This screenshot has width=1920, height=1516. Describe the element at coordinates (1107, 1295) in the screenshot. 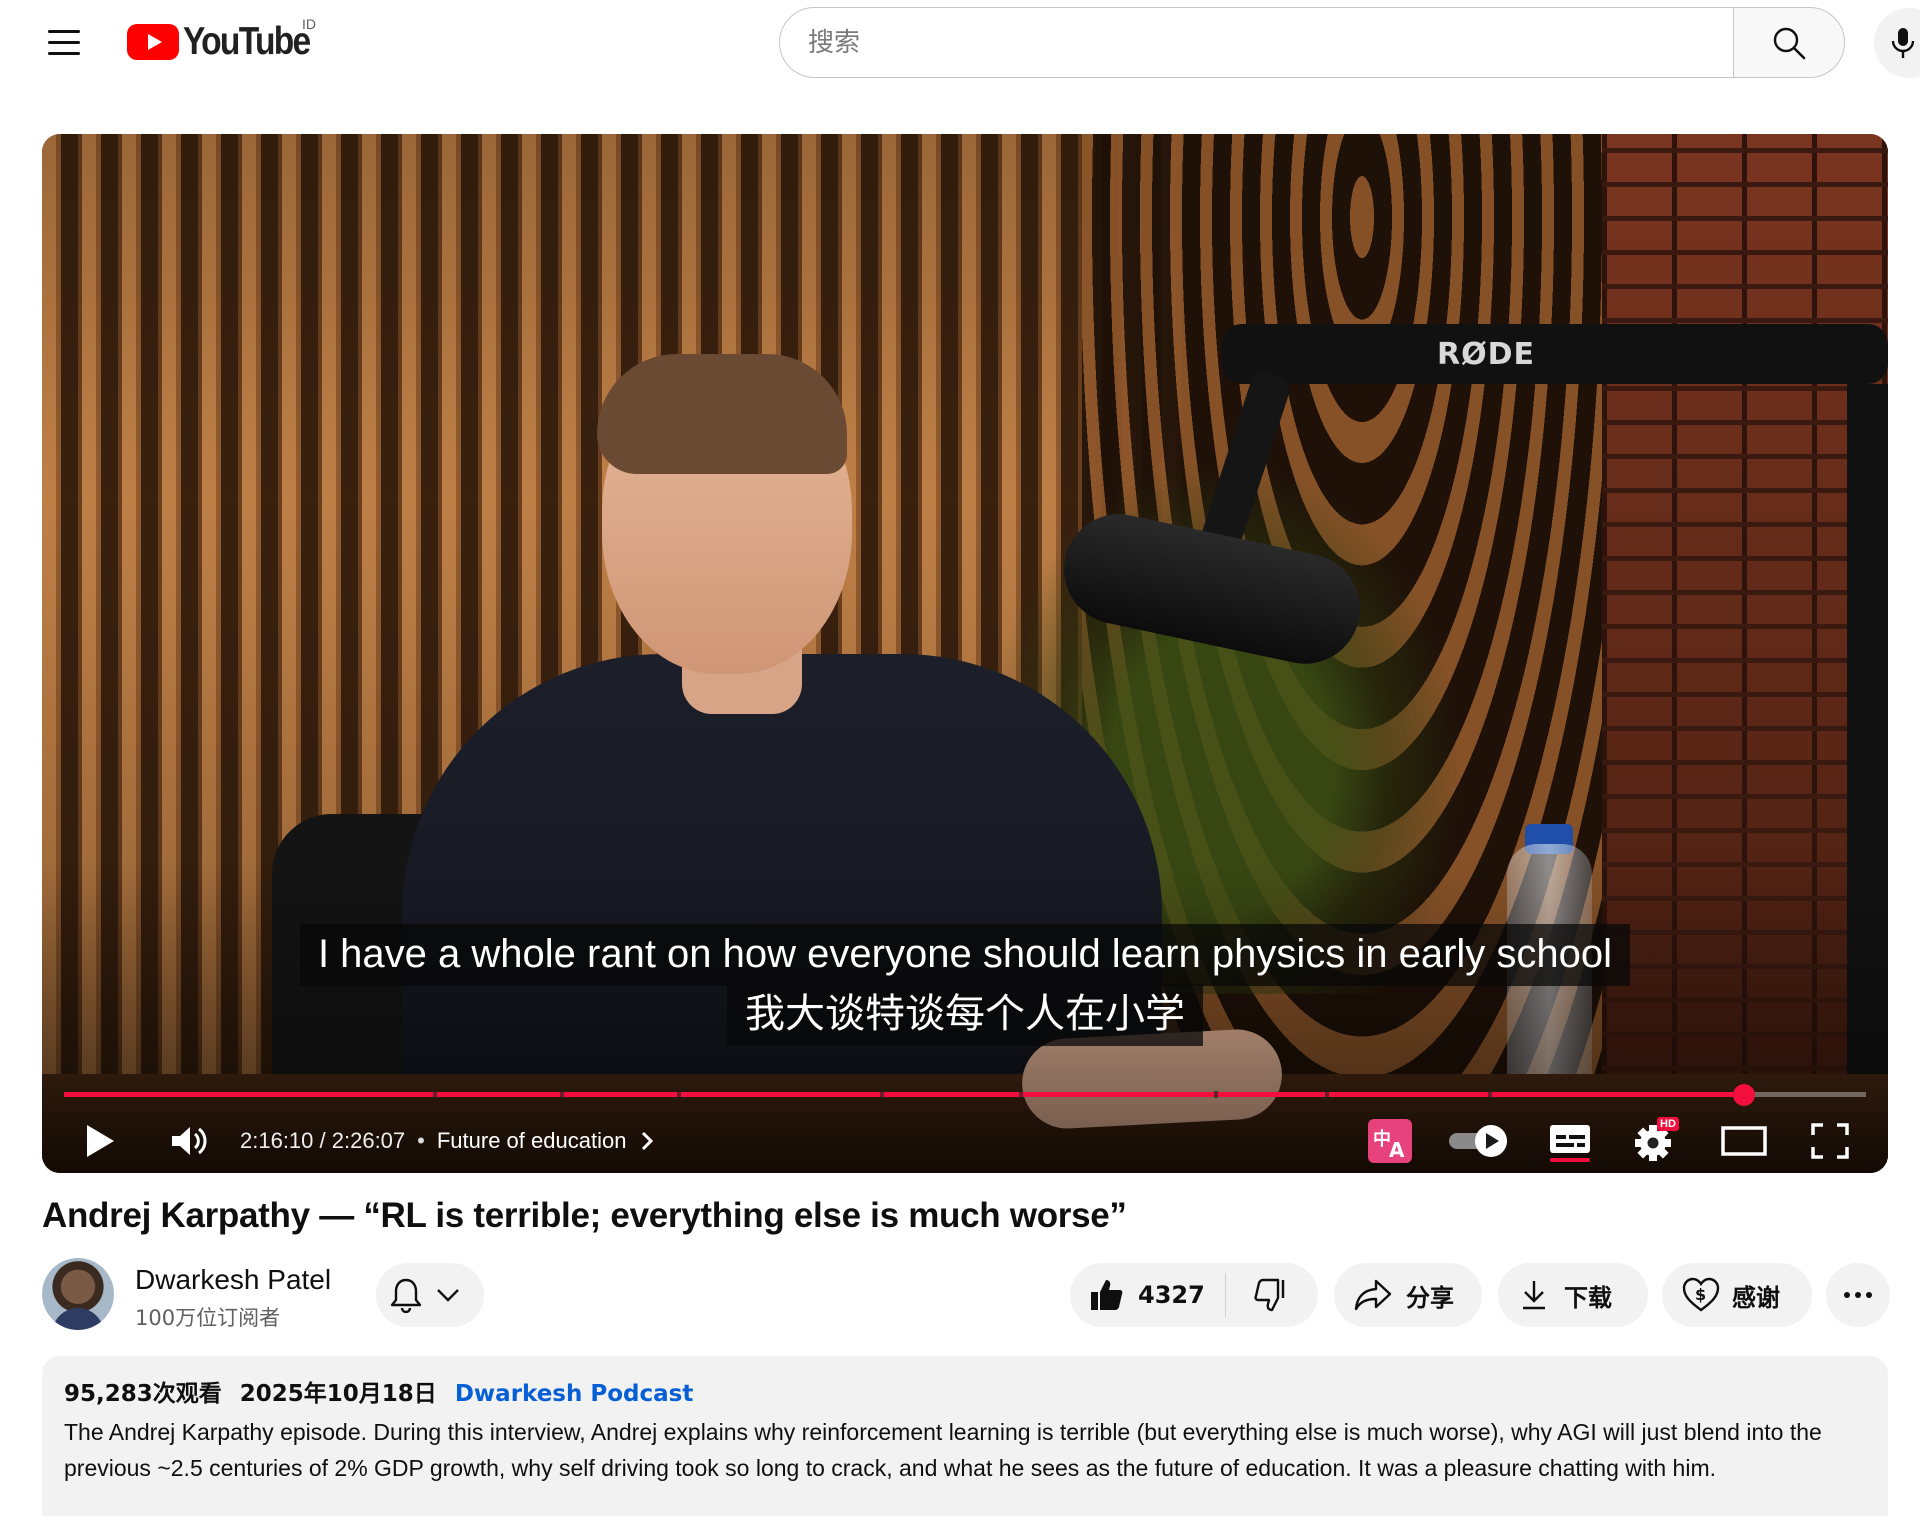

I see `thumbs-up-icon` at that location.